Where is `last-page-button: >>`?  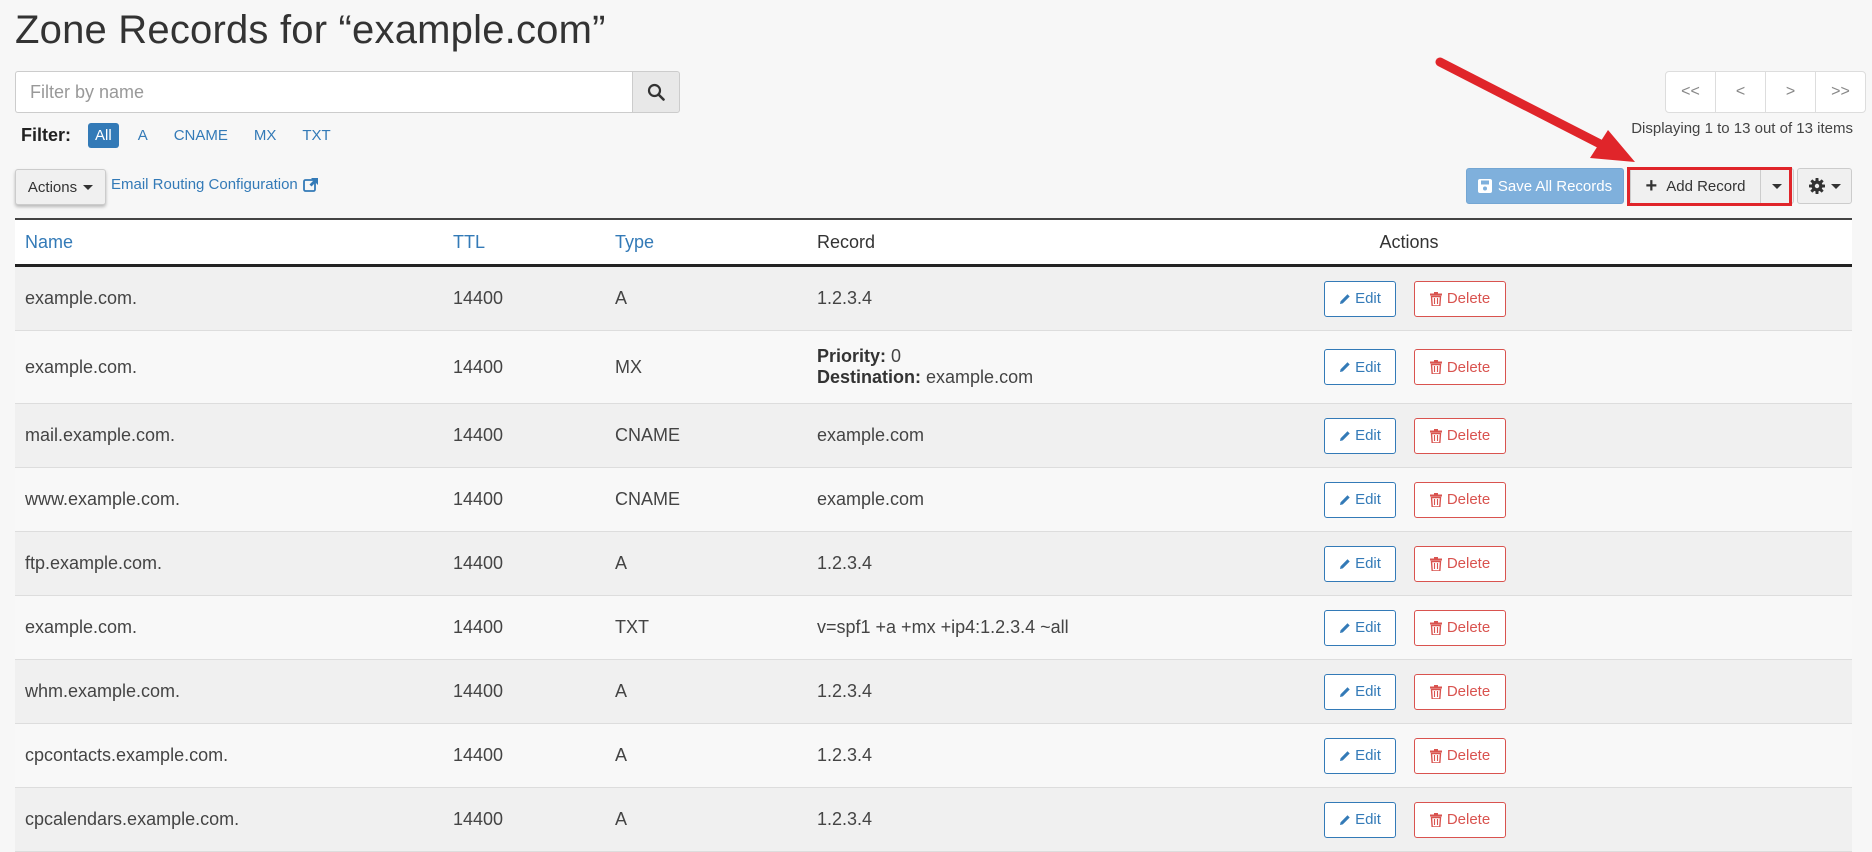
last-page-button: >> is located at coordinates (1840, 92).